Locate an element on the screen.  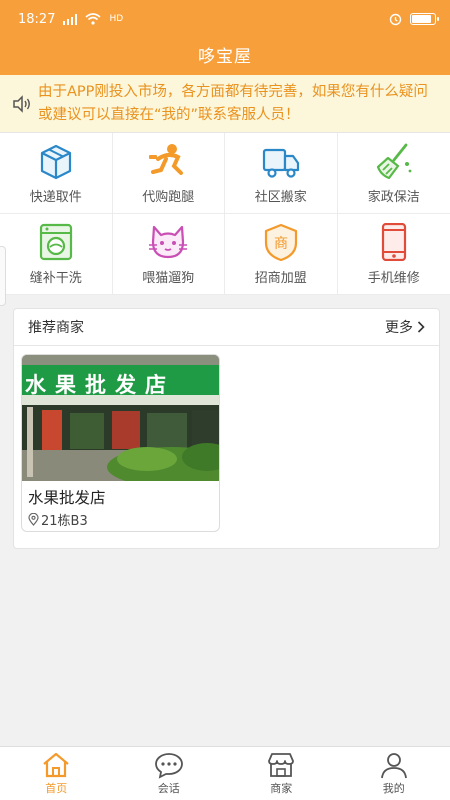
user-icon is located at coordinates (393, 766).